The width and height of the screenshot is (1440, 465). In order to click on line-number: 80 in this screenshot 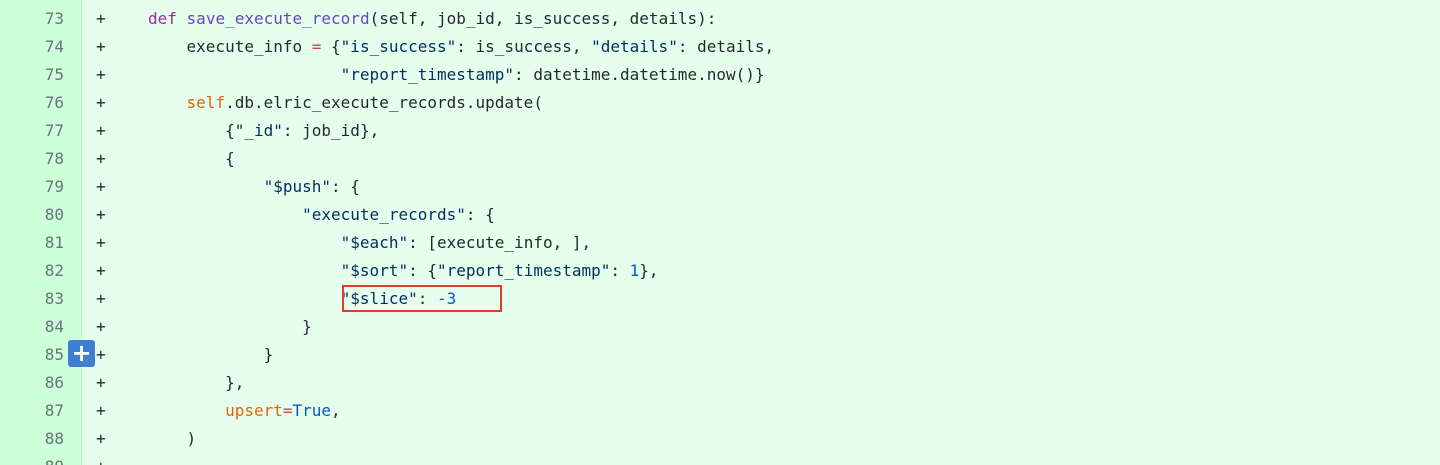, I will do `click(32, 215)`.